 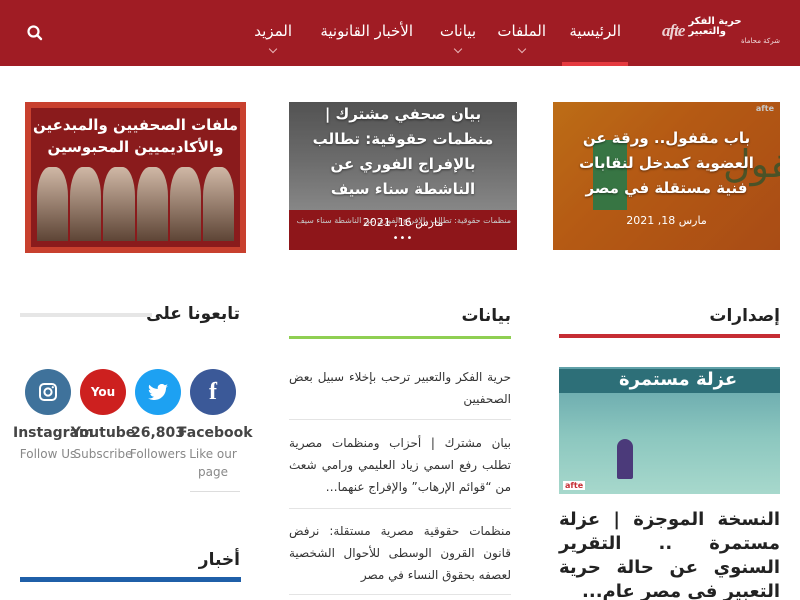 What do you see at coordinates (213, 392) in the screenshot?
I see `facebook-icon: f` at bounding box center [213, 392].